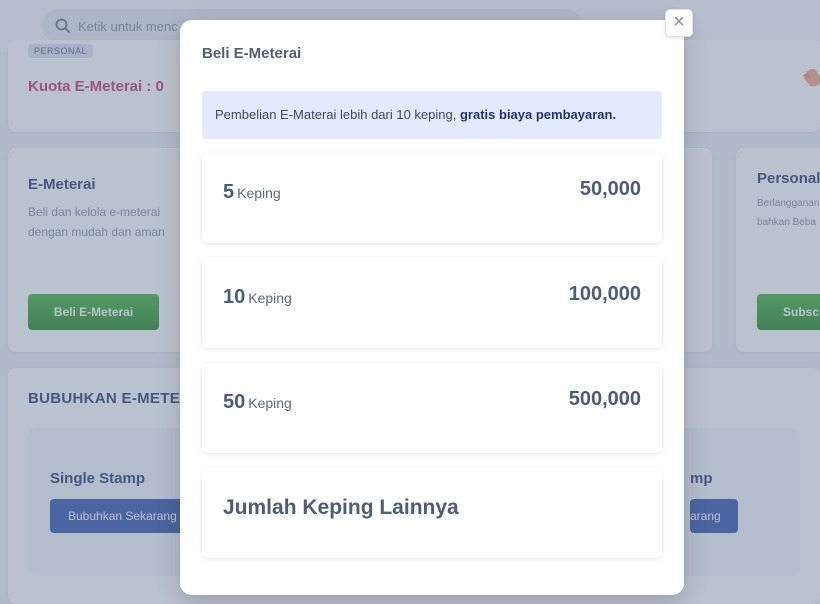  I want to click on option-quantity: 5 Keping, so click(252, 192).